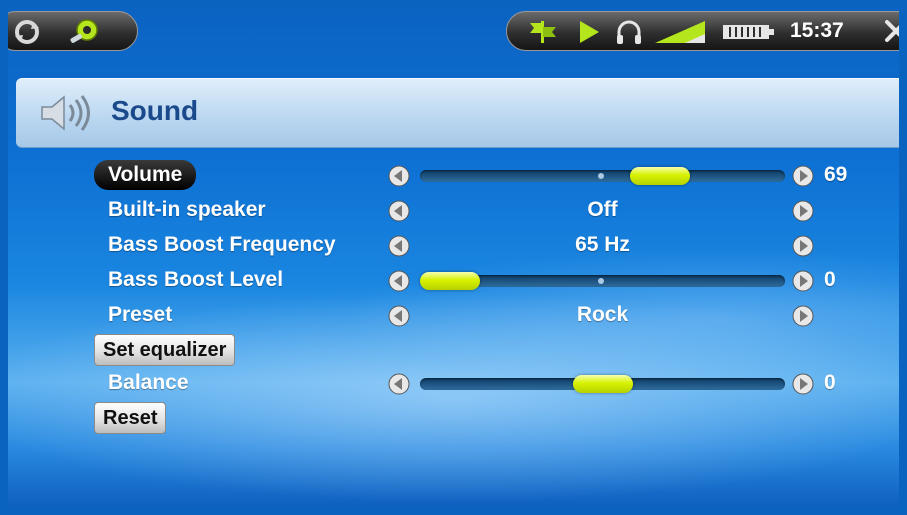  I want to click on bass-boost-frequency-label: Bass Boost Frequency, so click(222, 245).